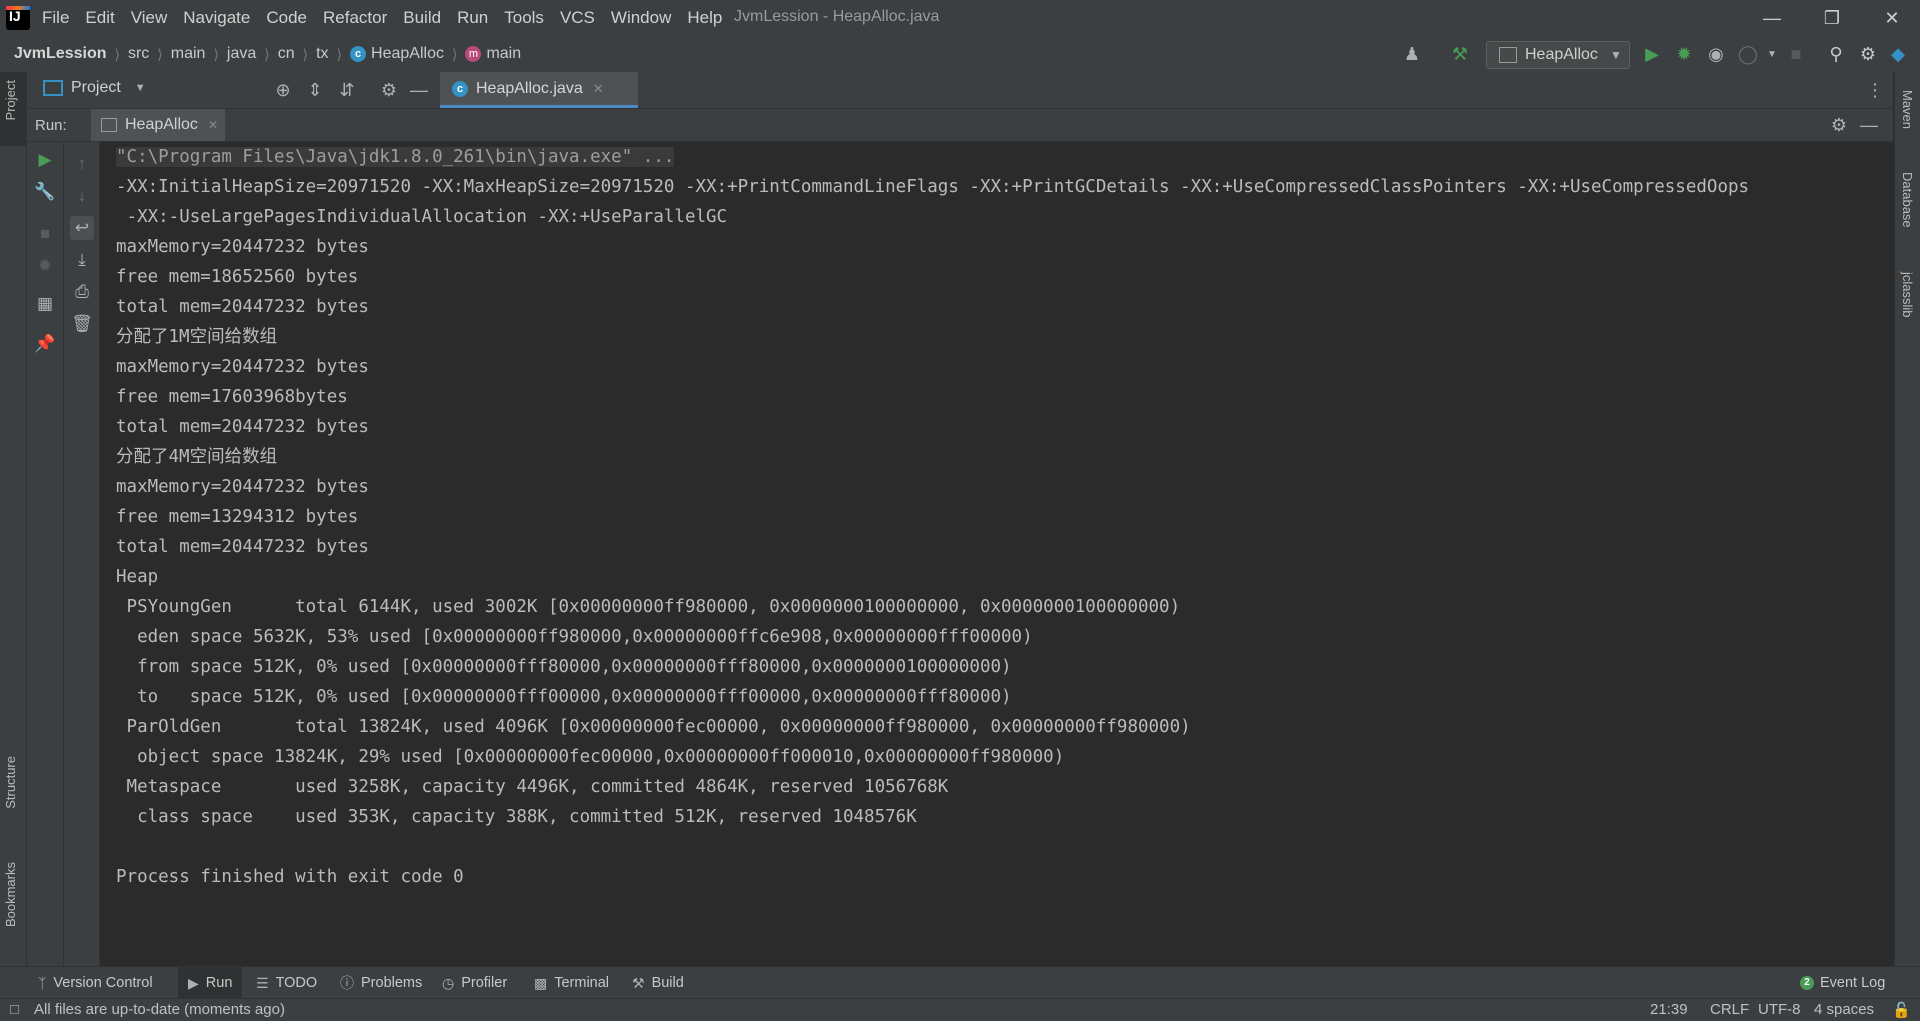 The image size is (1920, 1021). What do you see at coordinates (1875, 90) in the screenshot?
I see `more-options-icon: ⋮` at bounding box center [1875, 90].